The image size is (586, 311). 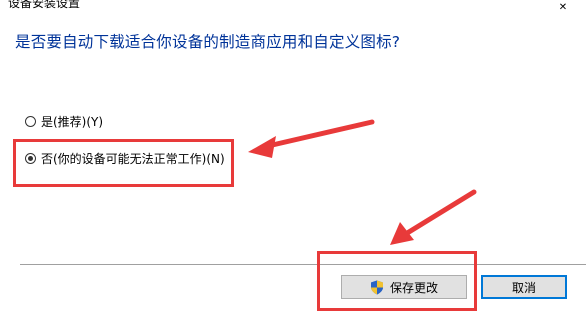 I want to click on annotation-box-save, so click(x=397, y=281).